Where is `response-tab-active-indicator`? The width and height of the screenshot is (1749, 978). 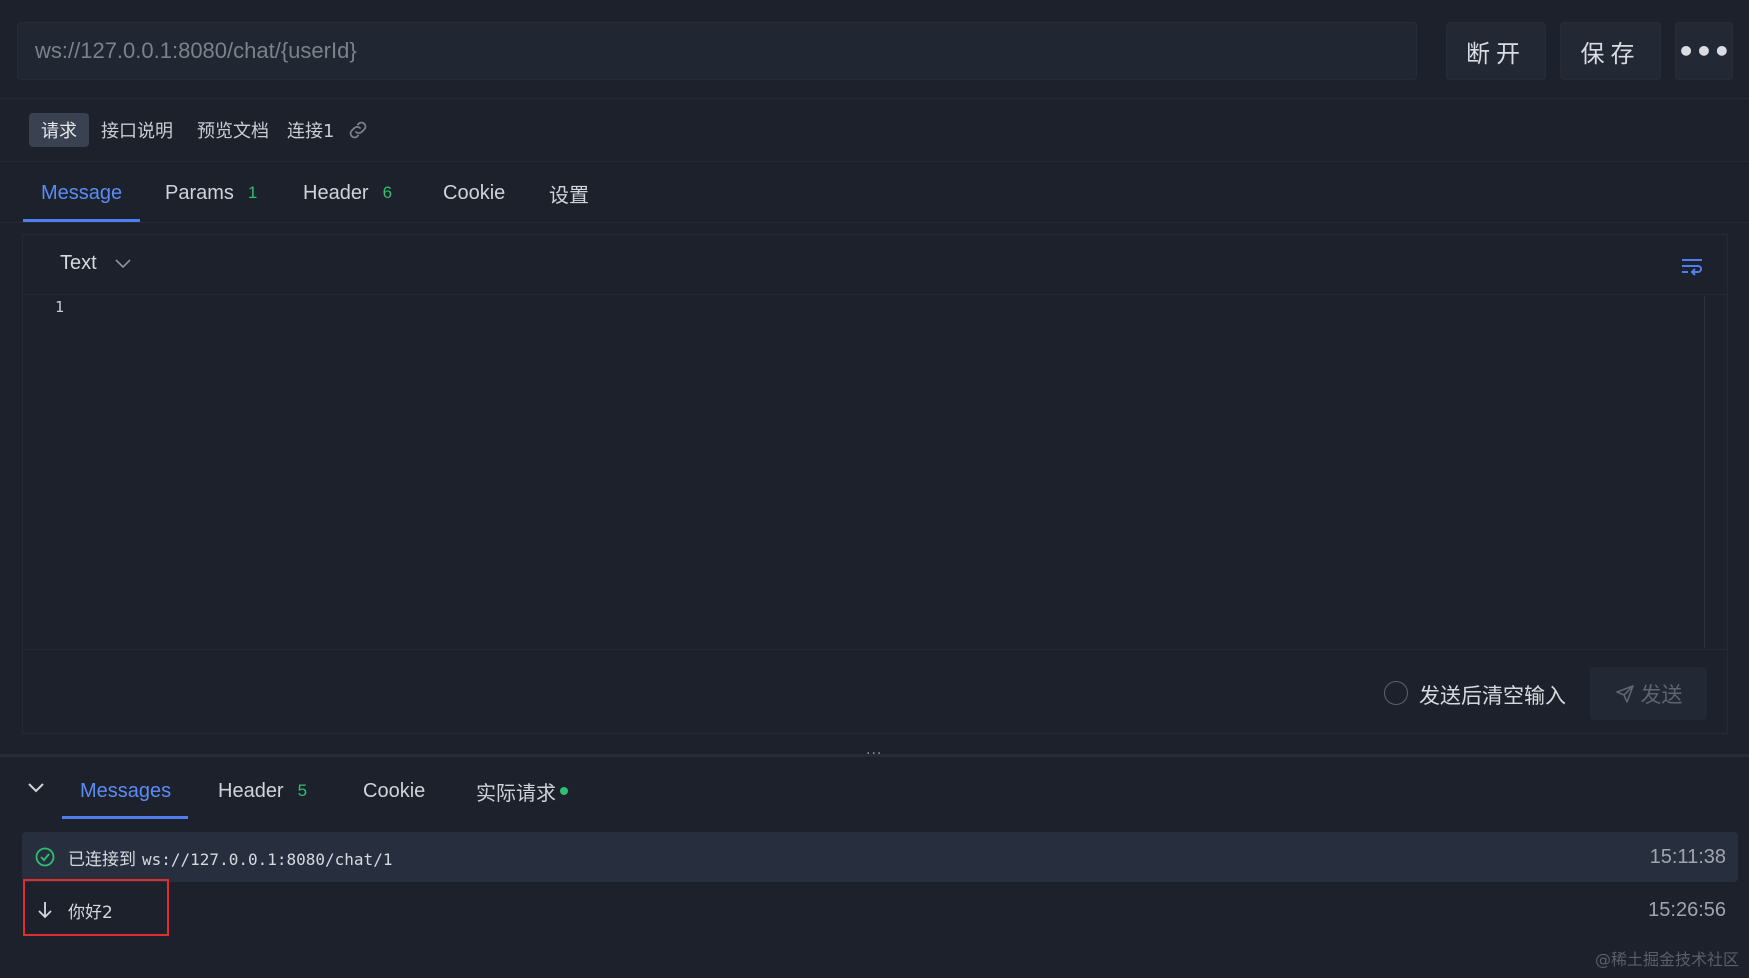
response-tab-active-indicator is located at coordinates (125, 817).